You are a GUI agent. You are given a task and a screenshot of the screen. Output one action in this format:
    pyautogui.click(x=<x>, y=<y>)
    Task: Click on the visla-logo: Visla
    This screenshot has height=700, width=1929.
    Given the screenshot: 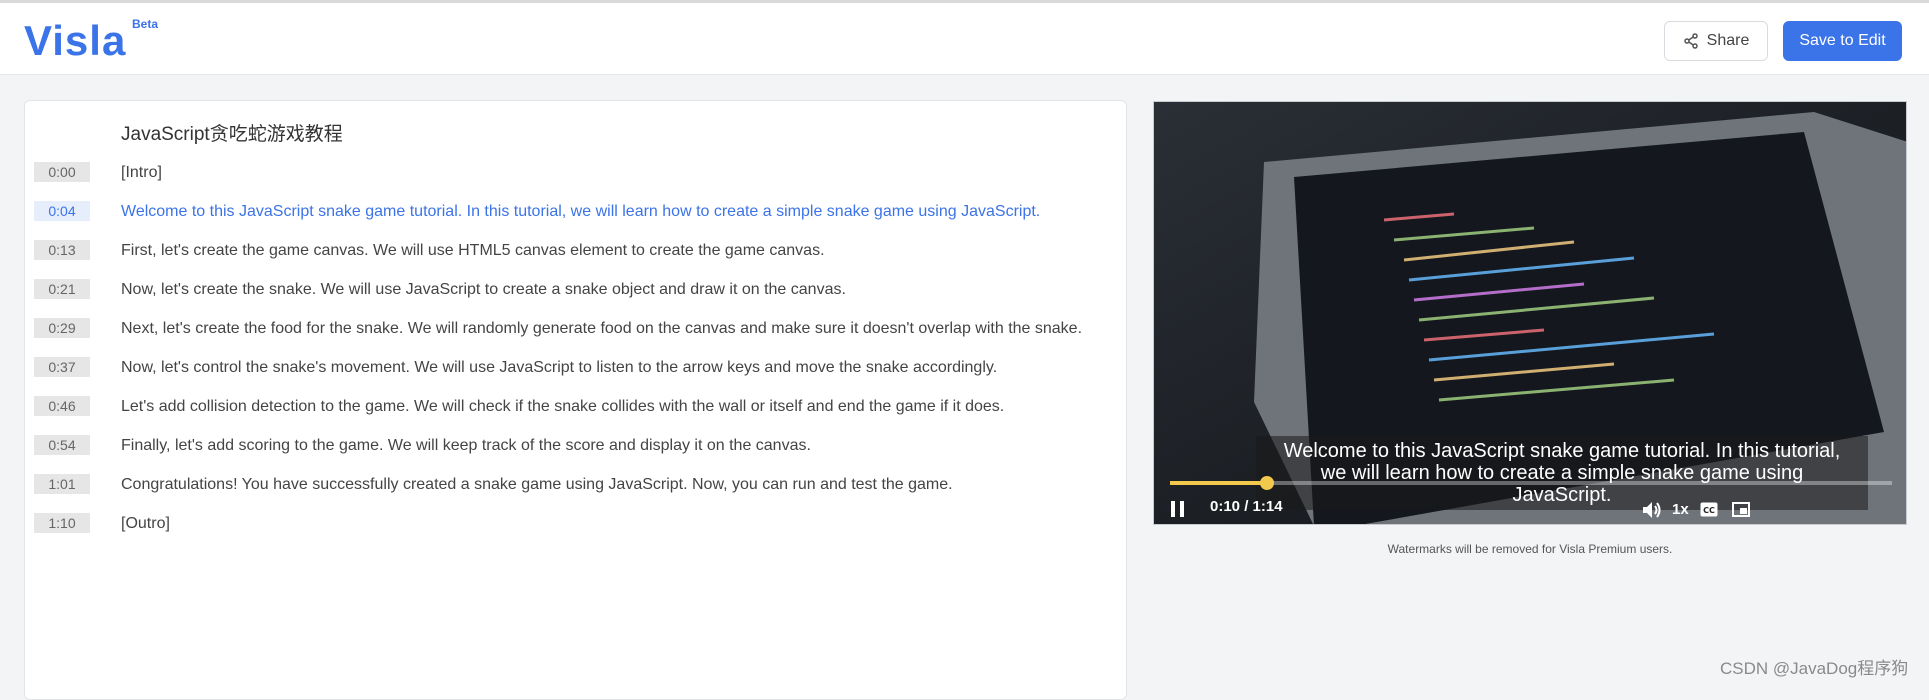 What is the action you would take?
    pyautogui.click(x=75, y=41)
    